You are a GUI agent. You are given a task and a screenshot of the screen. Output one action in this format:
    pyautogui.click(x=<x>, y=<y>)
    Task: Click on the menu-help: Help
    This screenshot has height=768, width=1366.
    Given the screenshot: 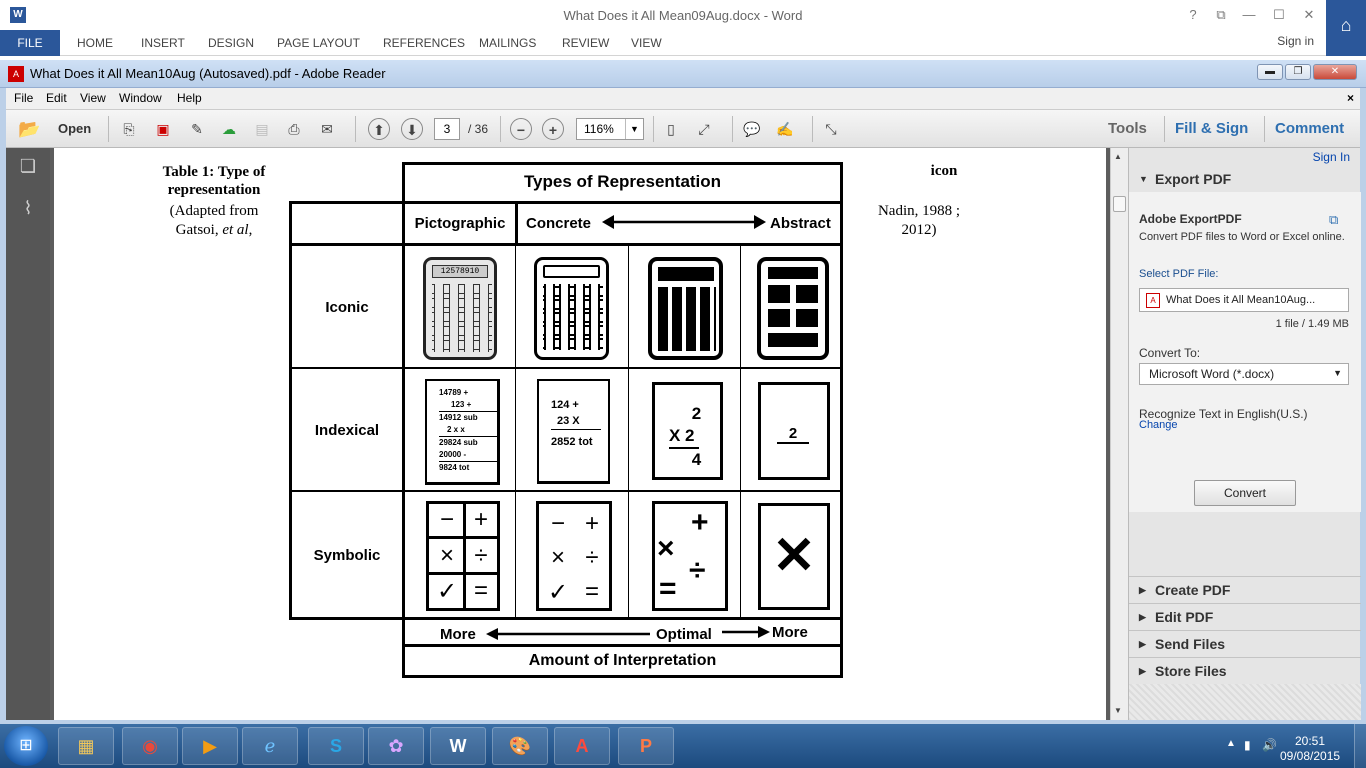 What is the action you would take?
    pyautogui.click(x=189, y=98)
    